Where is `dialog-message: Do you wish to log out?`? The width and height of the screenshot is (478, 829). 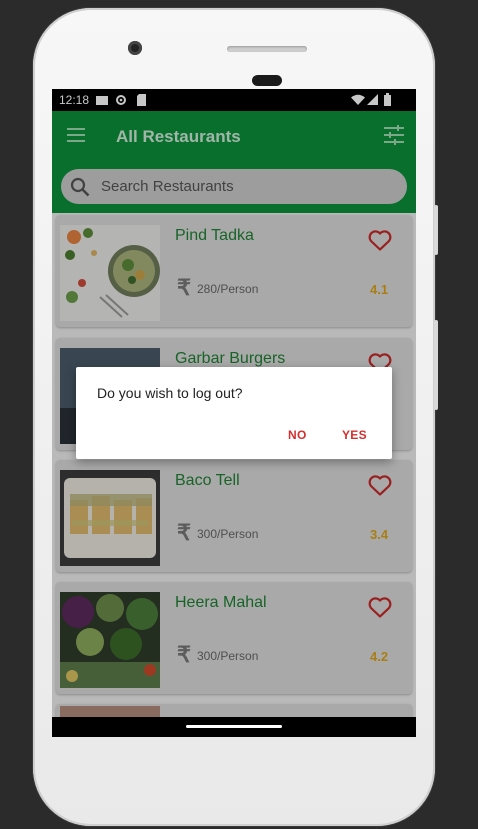
dialog-message: Do you wish to log out? is located at coordinates (170, 393).